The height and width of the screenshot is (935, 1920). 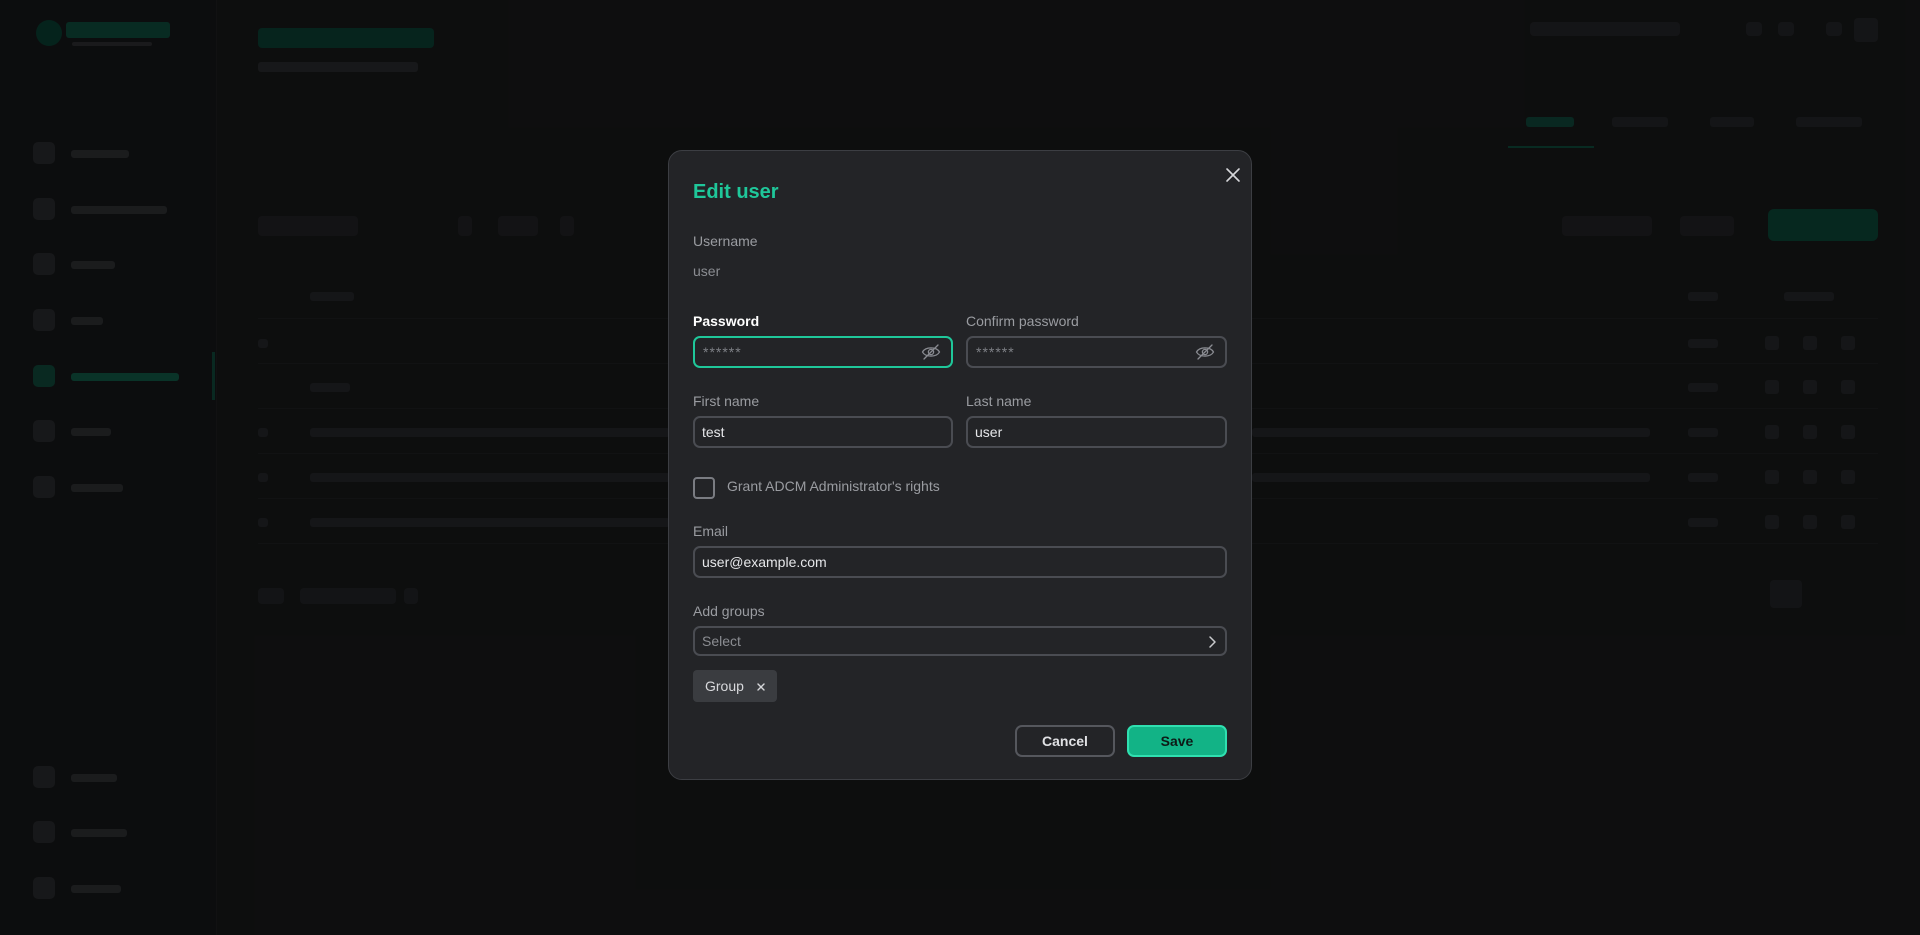 I want to click on confirm-password-field: ******, so click(x=1096, y=352).